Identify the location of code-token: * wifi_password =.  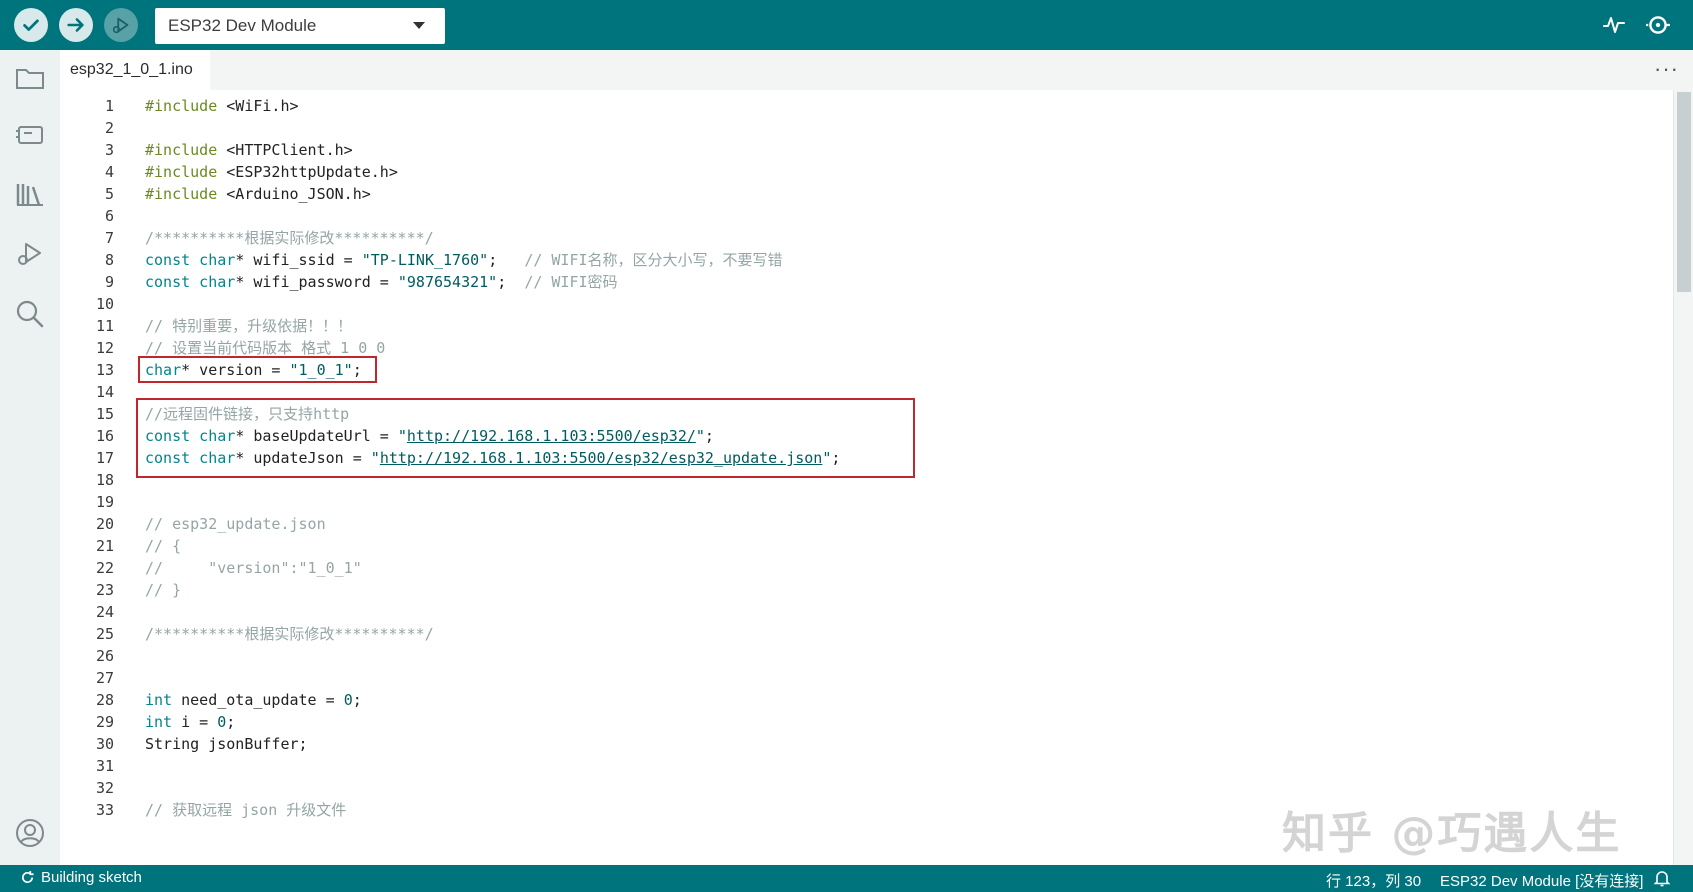
(316, 282).